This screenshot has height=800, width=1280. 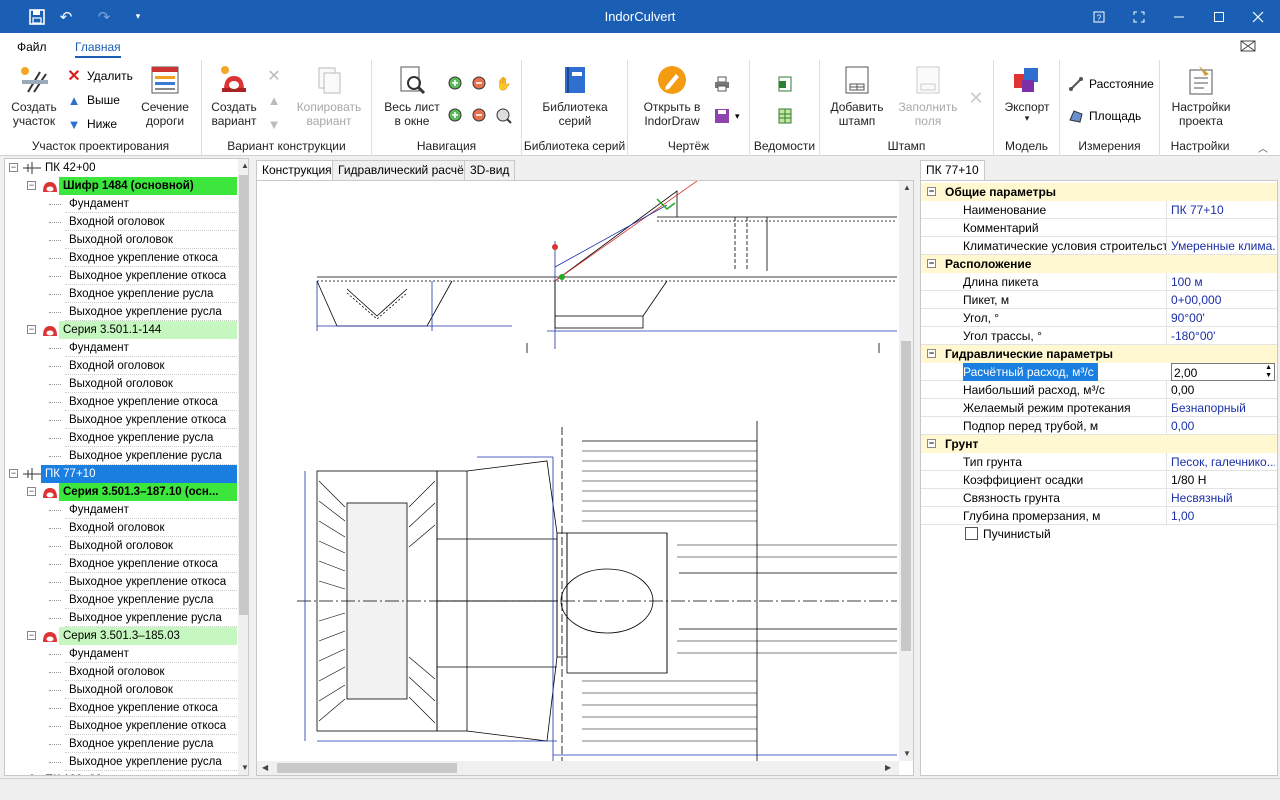 I want to click on property-value: 2,00 ▲ ▼, so click(x=1223, y=372).